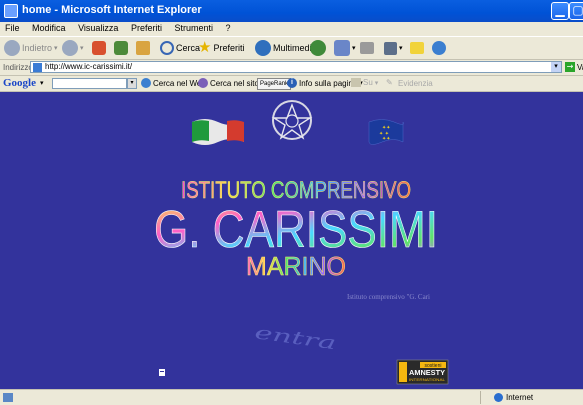 The height and width of the screenshot is (405, 583). What do you see at coordinates (37, 67) in the screenshot?
I see `page-icon` at bounding box center [37, 67].